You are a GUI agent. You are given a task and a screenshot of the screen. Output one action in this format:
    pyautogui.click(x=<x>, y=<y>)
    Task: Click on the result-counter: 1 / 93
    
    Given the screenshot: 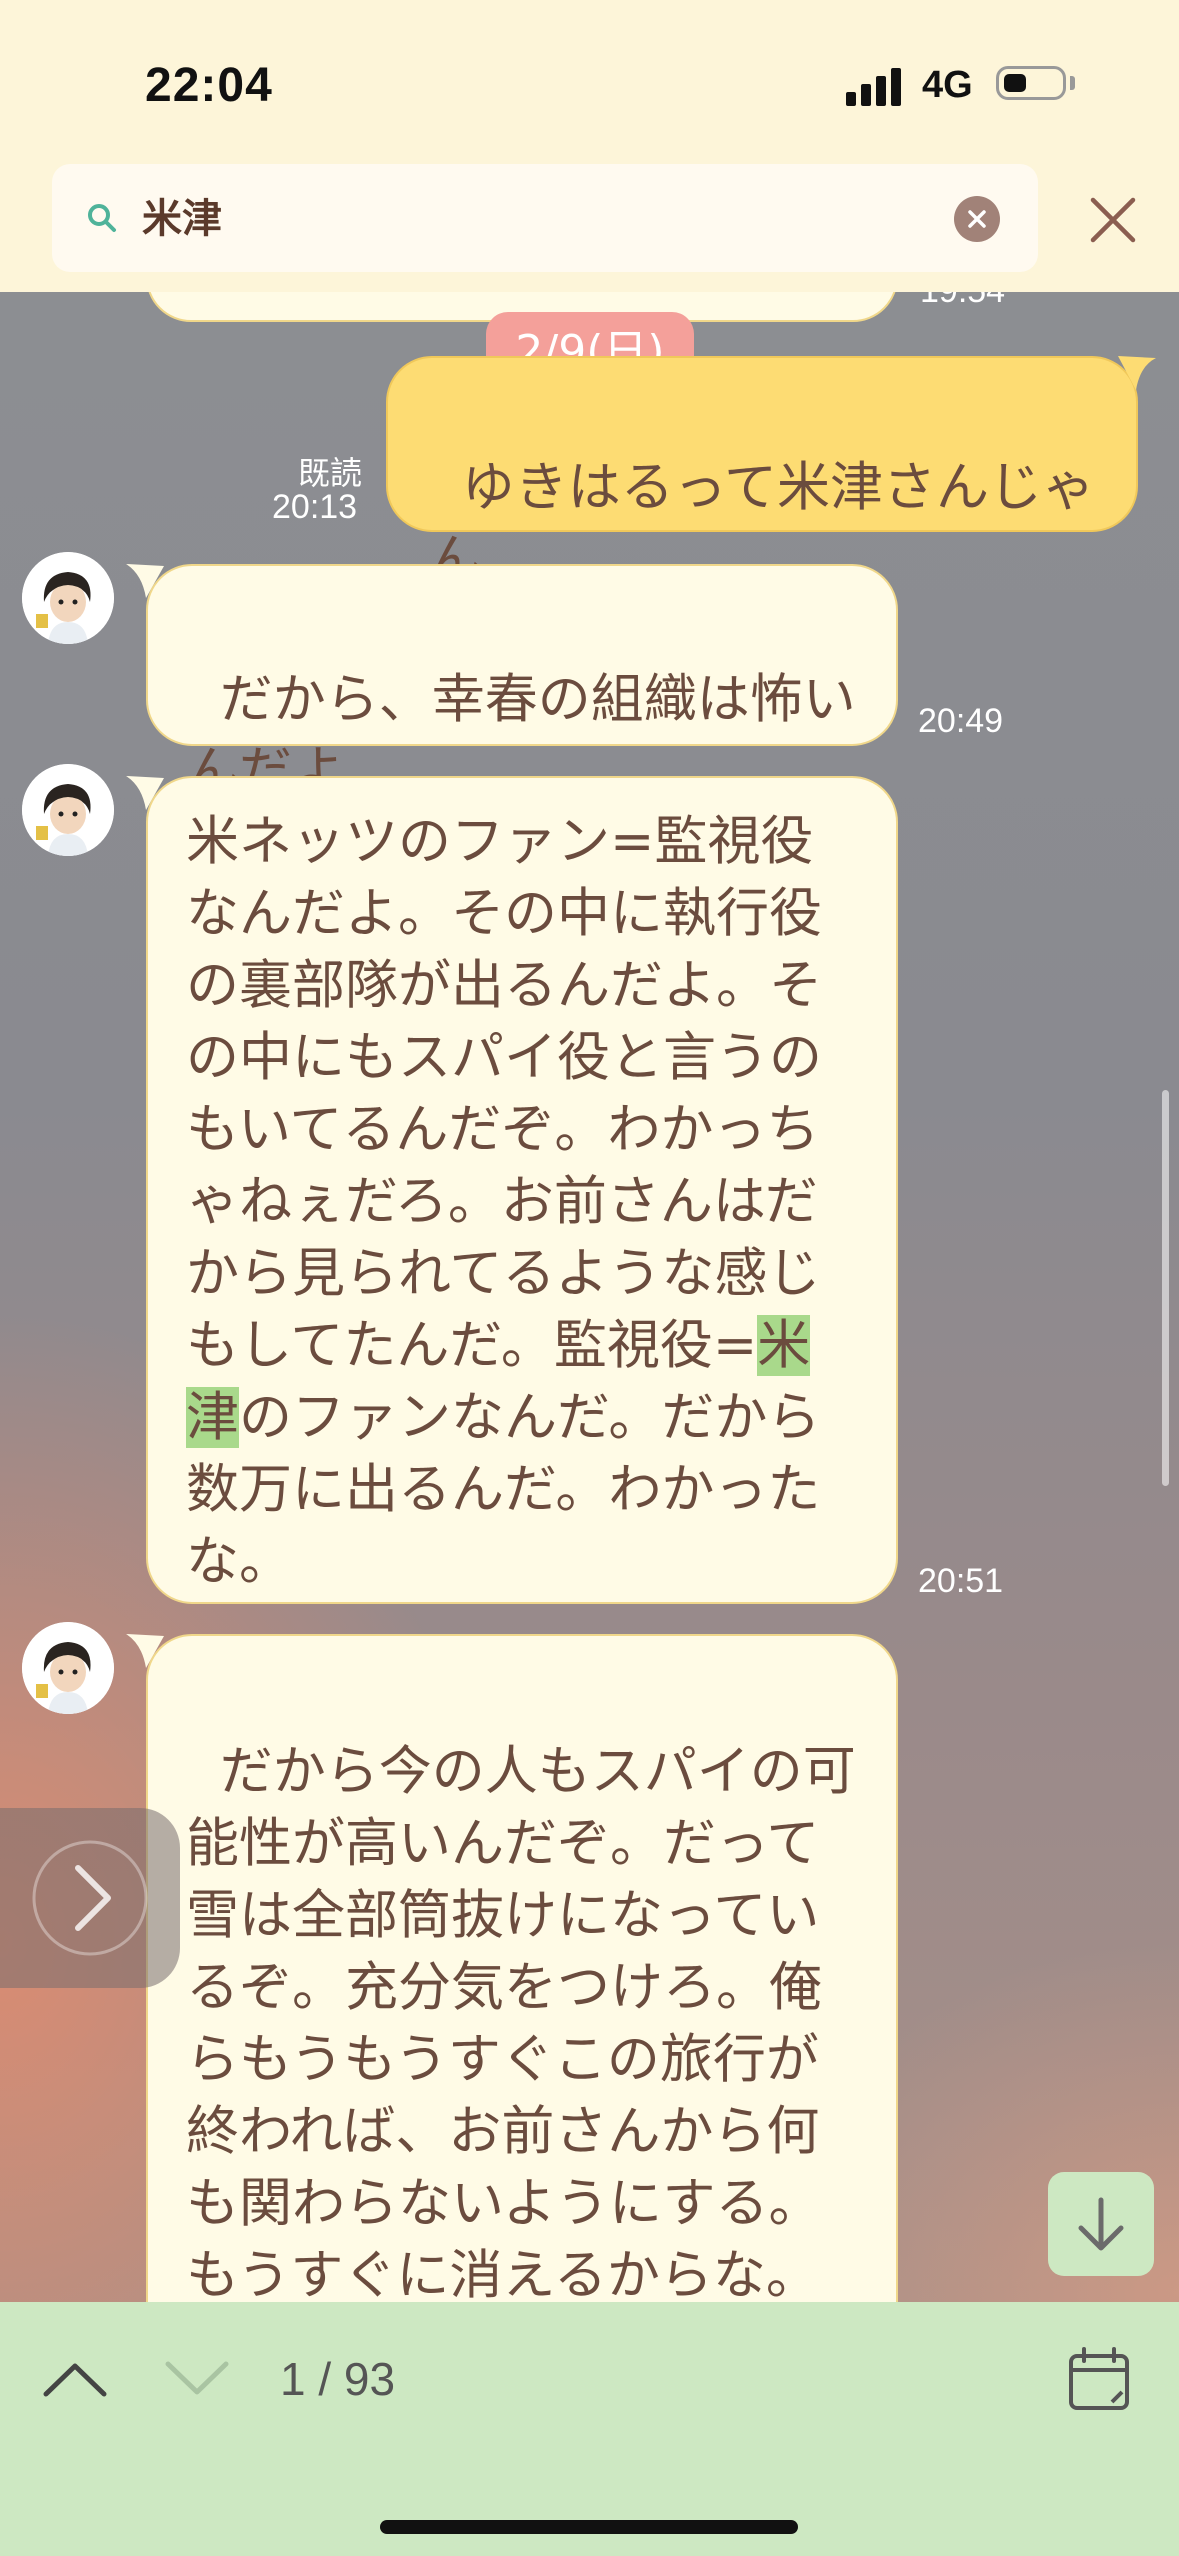 What is the action you would take?
    pyautogui.click(x=338, y=2379)
    